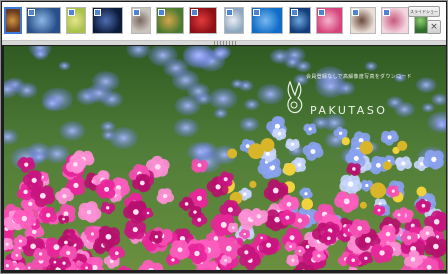 This screenshot has height=274, width=448. Describe the element at coordinates (170, 20) in the screenshot. I see `thumbnail-garden` at that location.